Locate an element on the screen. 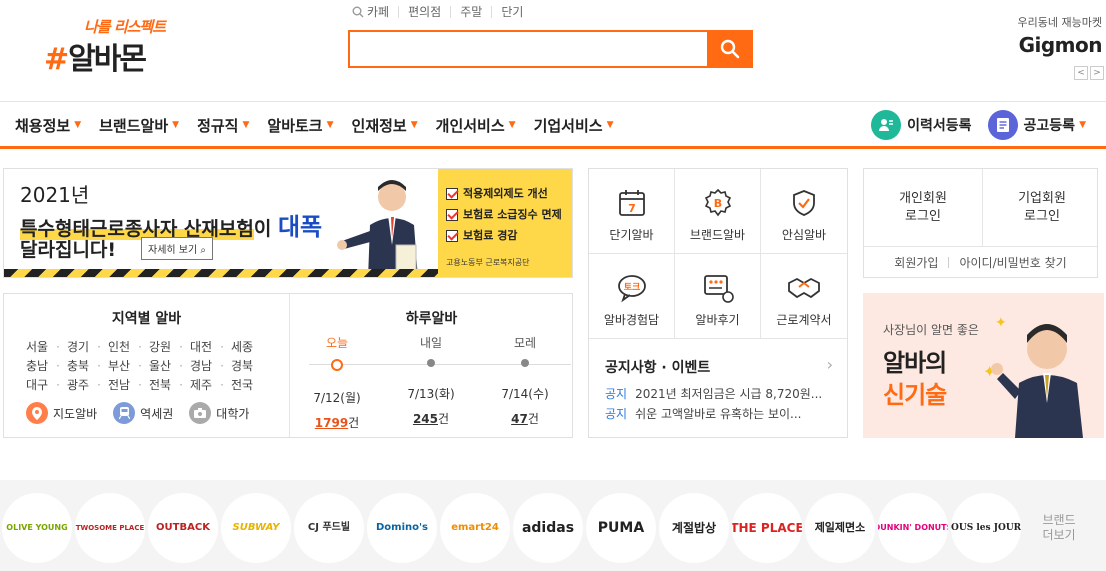 The width and height of the screenshot is (1106, 571). personal-login-button: 개인회원 로그인 is located at coordinates (923, 207).